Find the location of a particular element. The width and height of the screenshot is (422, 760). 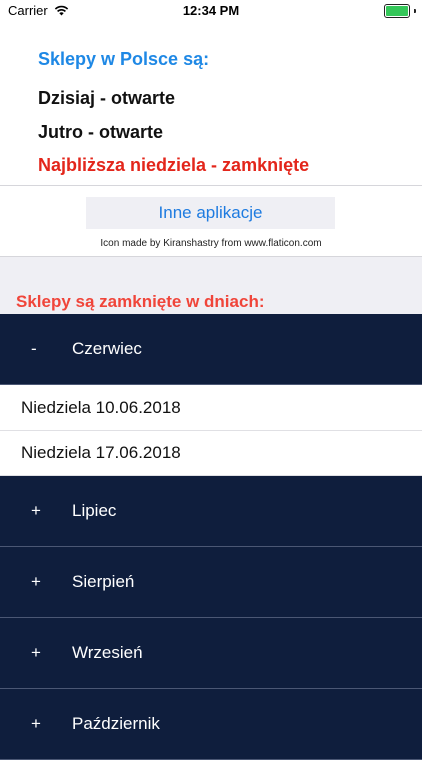

other-apps-button: Inne aplikacje is located at coordinates (210, 213).